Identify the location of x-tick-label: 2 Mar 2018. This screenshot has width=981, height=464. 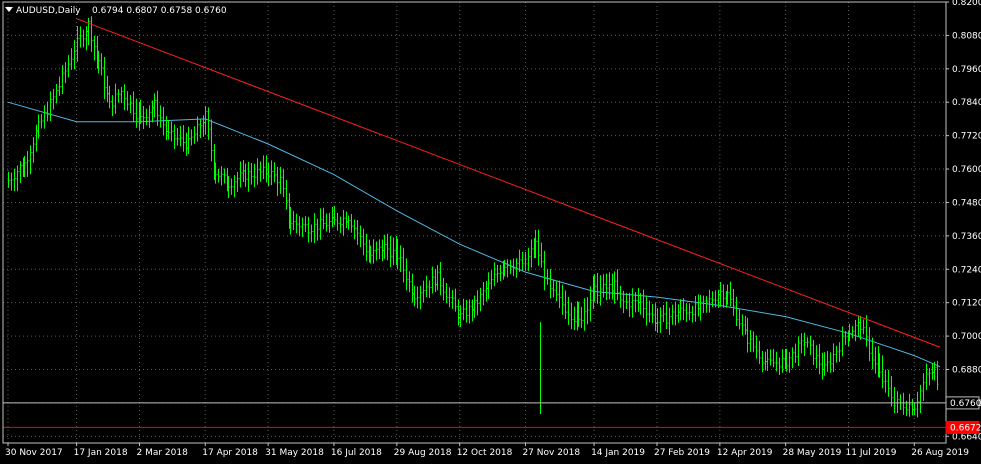
(163, 453).